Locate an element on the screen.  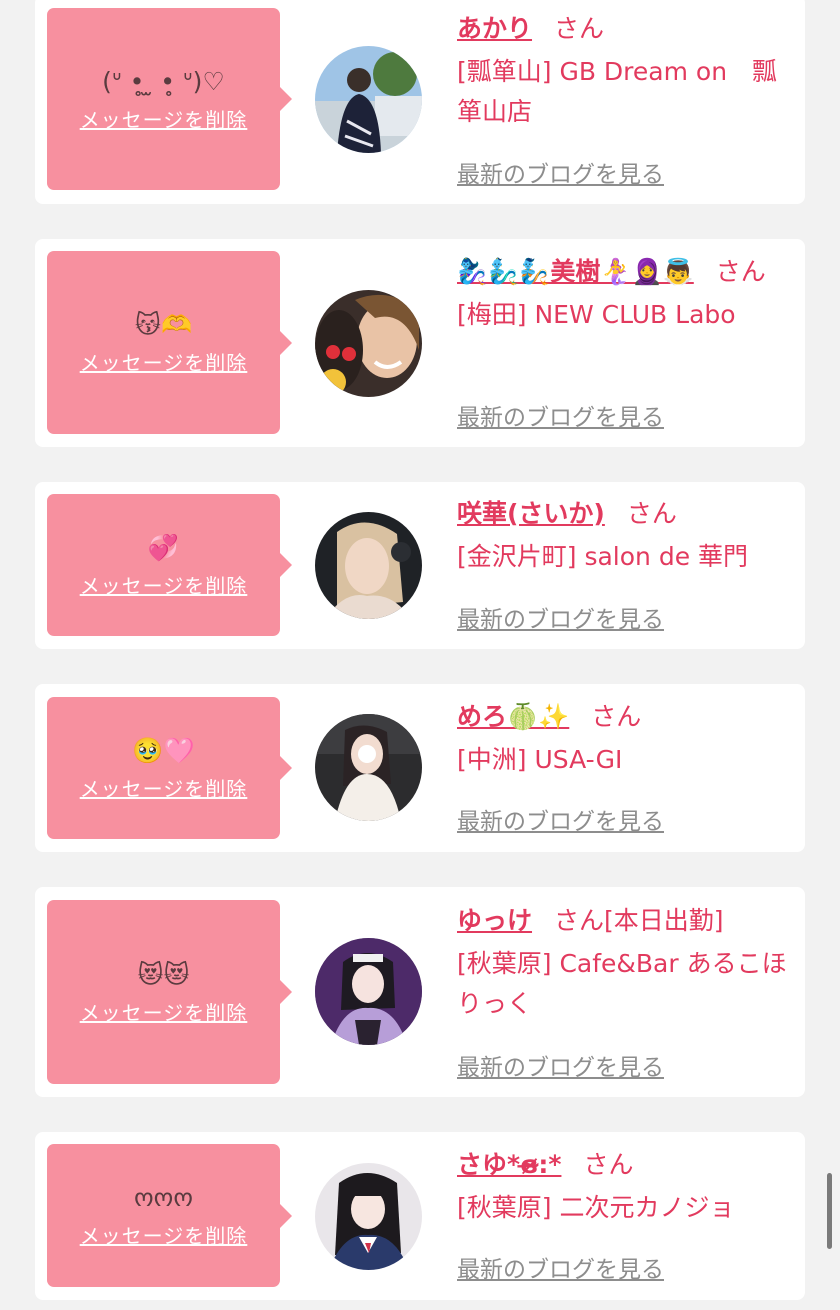
message-bubble: (ᐡ •̥ ̫ •̥ ᐡ)♡ メッセージを削除 is located at coordinates (169, 99).